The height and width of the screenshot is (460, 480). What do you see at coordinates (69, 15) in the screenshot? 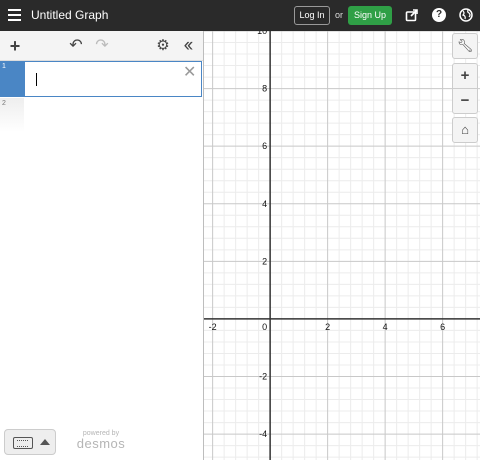
I see `graph-title: Untitled Graph` at bounding box center [69, 15].